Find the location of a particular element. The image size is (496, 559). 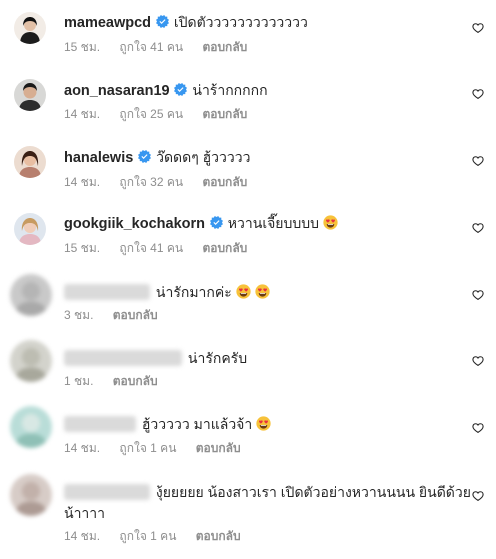

comment-time: 1 ชม. is located at coordinates (79, 381).